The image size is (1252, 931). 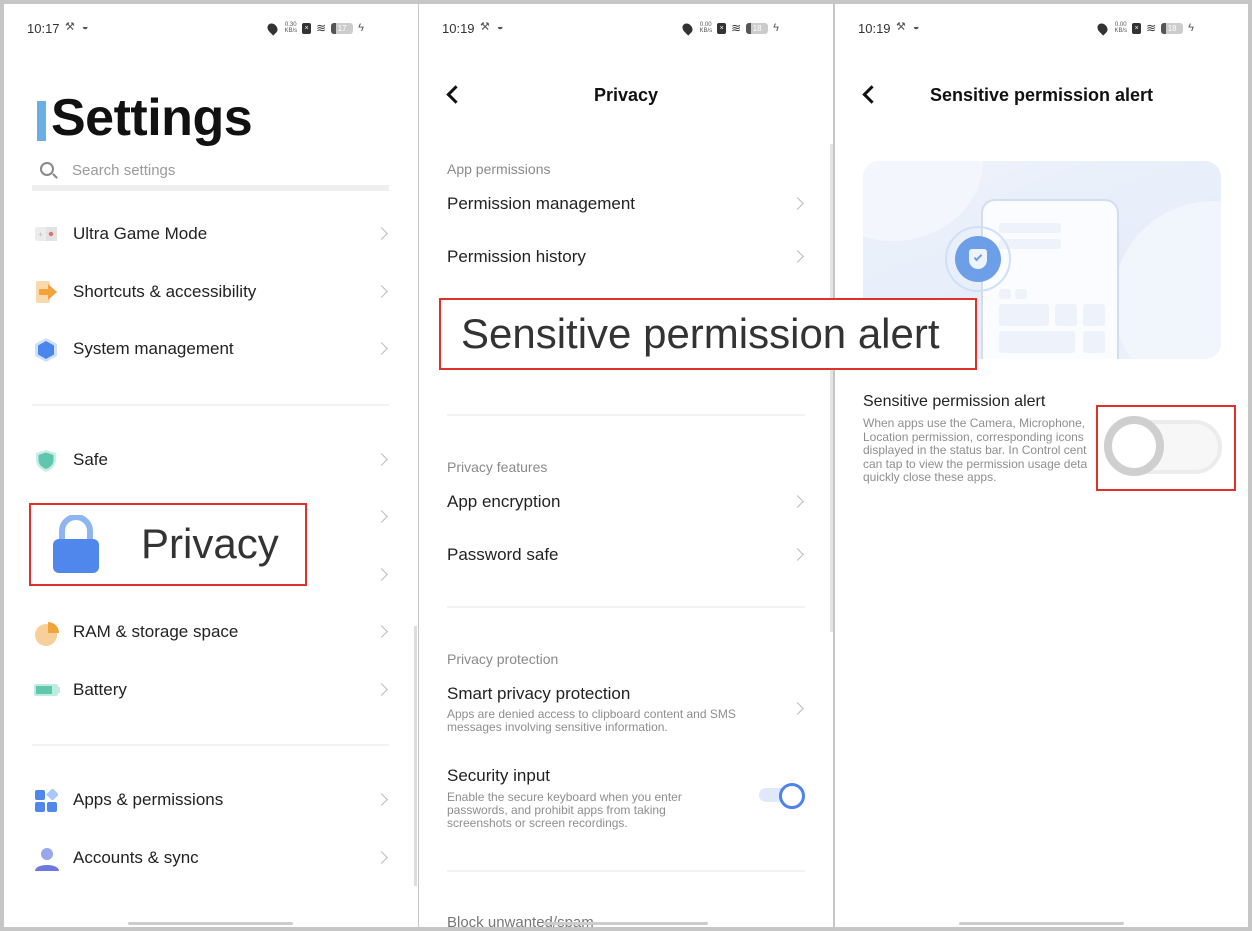 I want to click on item-permission-history: Permission history, so click(x=626, y=257).